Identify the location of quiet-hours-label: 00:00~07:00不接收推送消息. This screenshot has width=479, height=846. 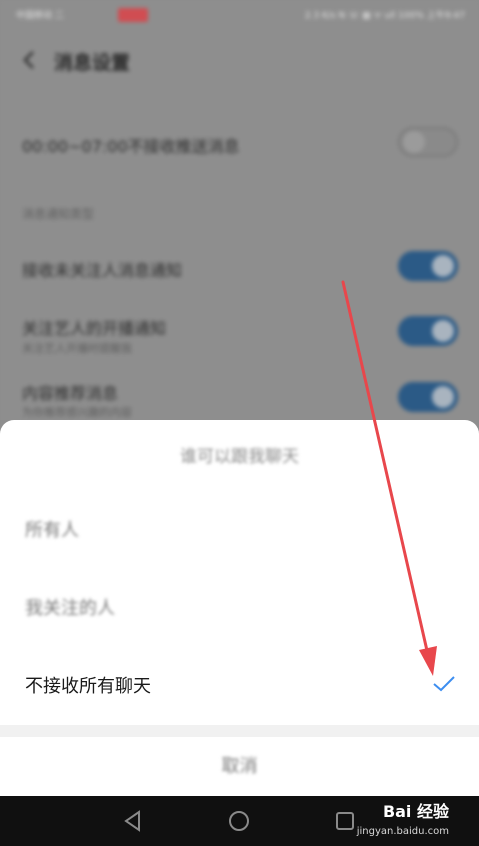
(131, 146).